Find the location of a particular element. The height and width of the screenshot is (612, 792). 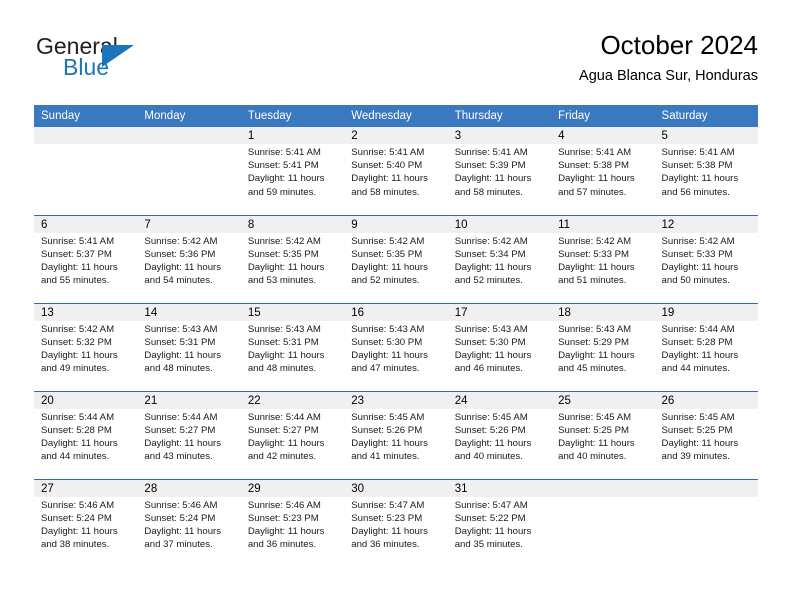

weekday-header-friday: Friday is located at coordinates (603, 116).